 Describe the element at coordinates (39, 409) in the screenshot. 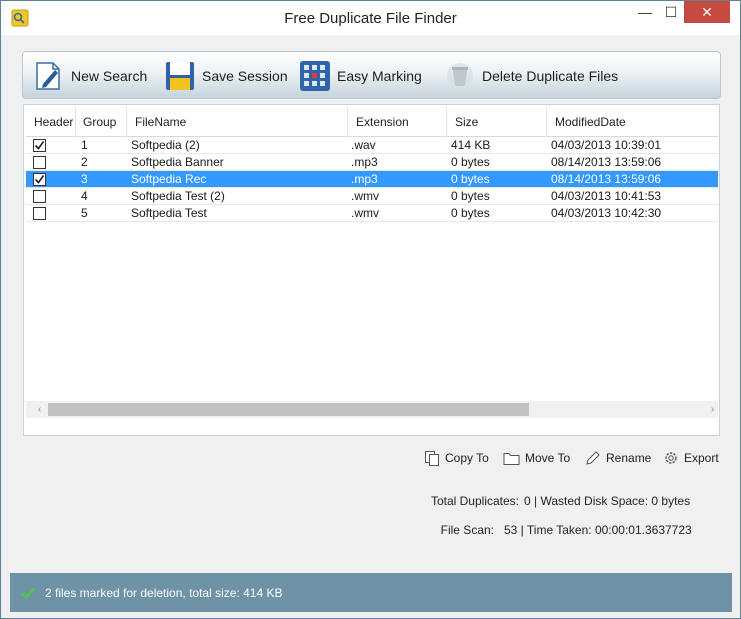

I see `scroll-left-icon: ‹` at that location.